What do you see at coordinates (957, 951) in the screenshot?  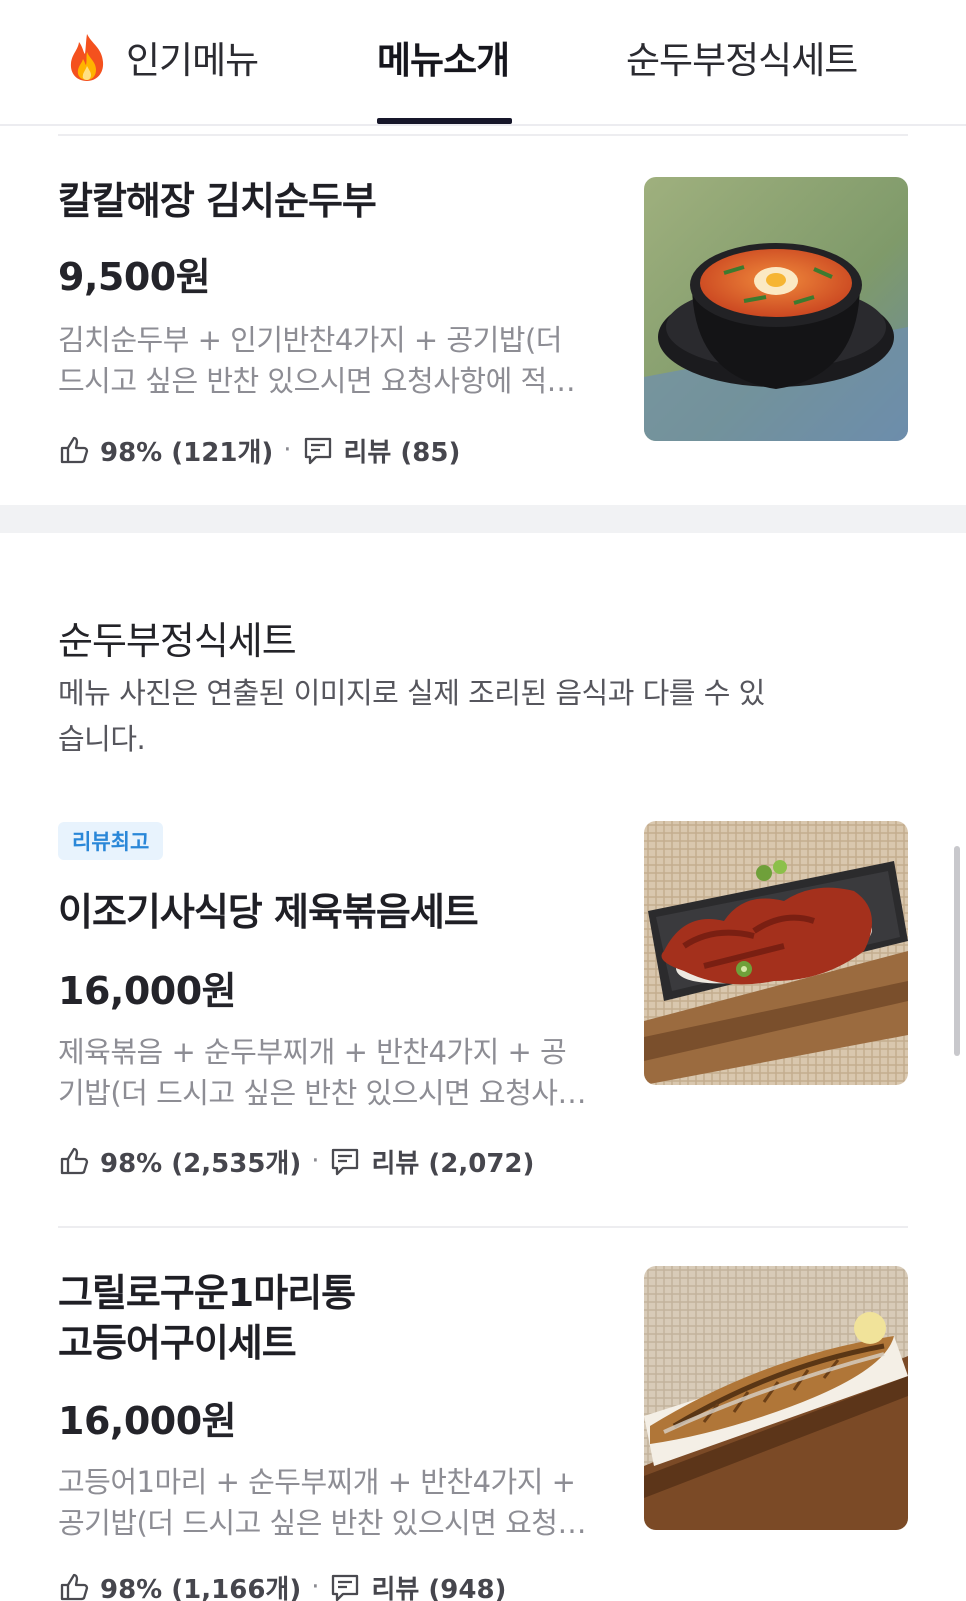 I see `scrollbar` at bounding box center [957, 951].